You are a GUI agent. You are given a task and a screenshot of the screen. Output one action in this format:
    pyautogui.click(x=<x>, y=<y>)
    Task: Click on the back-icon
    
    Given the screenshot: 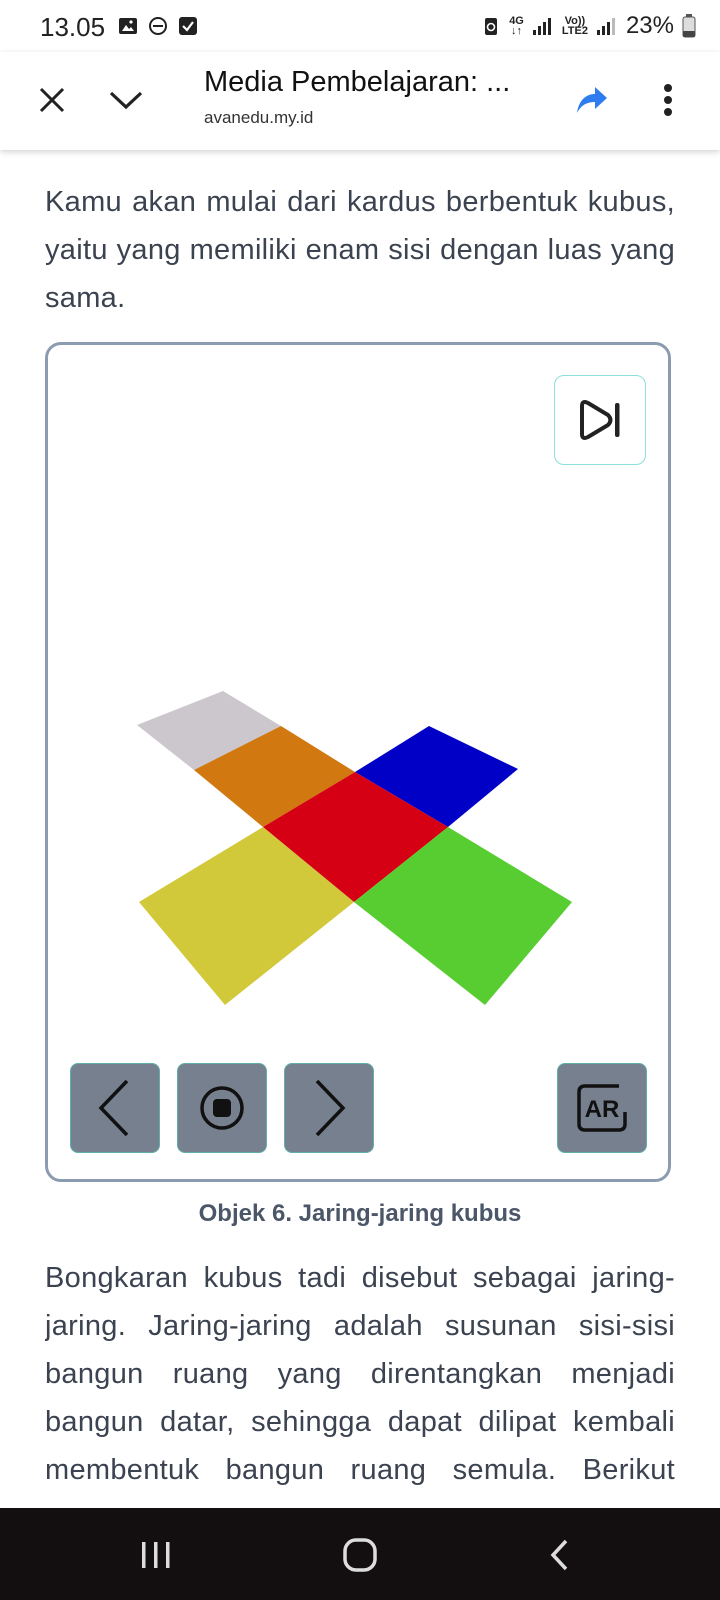 What is the action you would take?
    pyautogui.click(x=559, y=1555)
    